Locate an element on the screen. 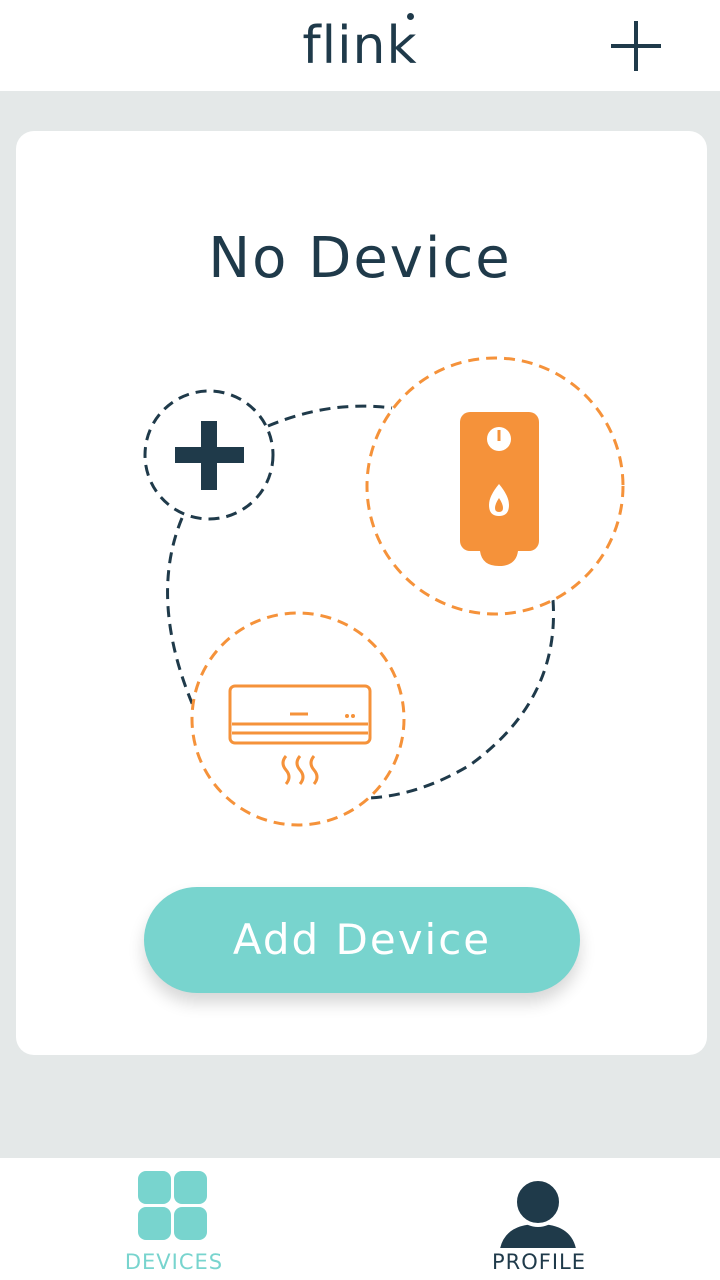 The image size is (720, 1280). nav-tab-devices-label: DEVICES is located at coordinates (174, 1262).